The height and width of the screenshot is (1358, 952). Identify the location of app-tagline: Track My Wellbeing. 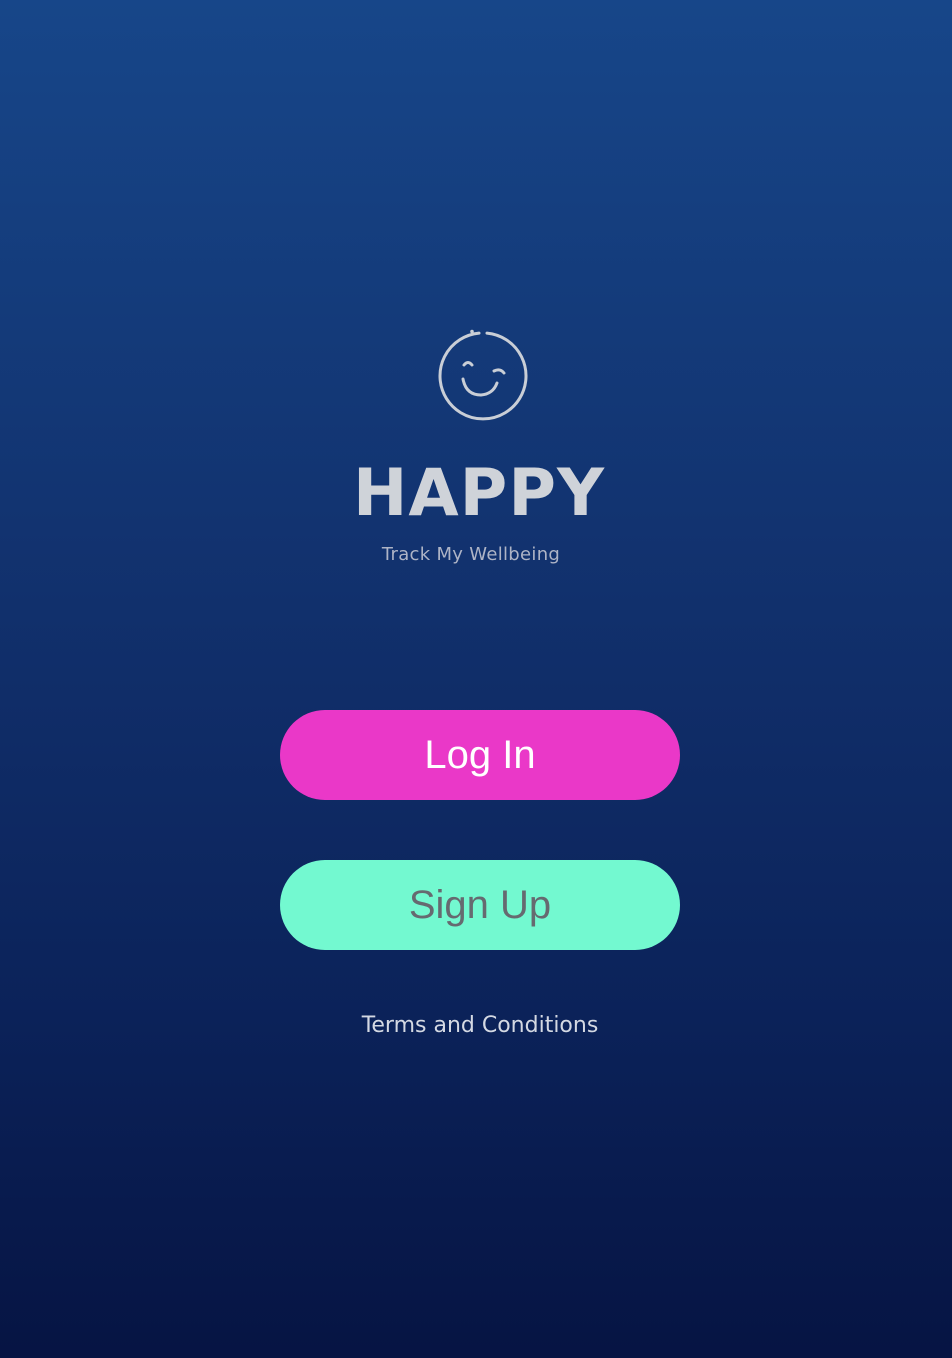
(471, 554).